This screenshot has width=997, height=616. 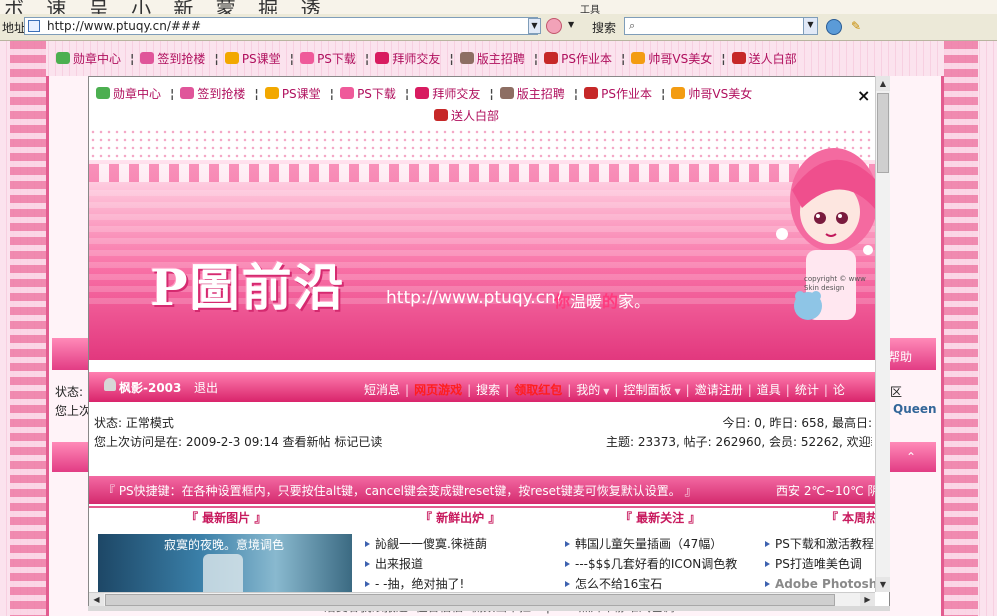 I want to click on nav-item-label: 版主招聘, so click(x=540, y=94).